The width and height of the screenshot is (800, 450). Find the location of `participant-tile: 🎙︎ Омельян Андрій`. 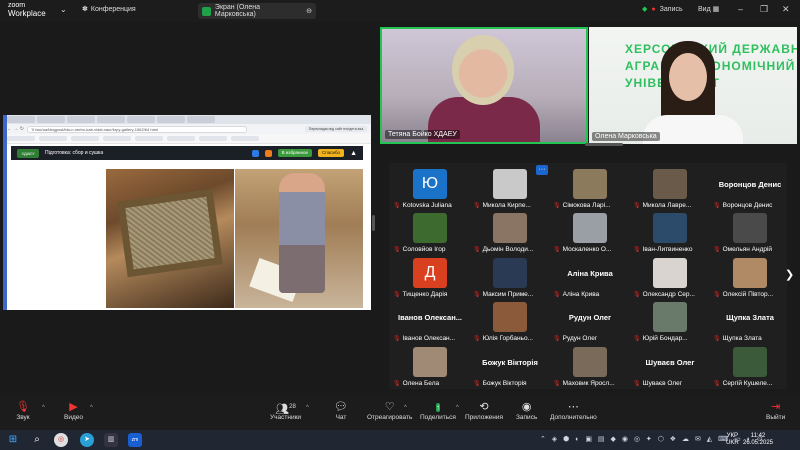

participant-tile: 🎙︎ Омельян Андрій is located at coordinates (750, 232).